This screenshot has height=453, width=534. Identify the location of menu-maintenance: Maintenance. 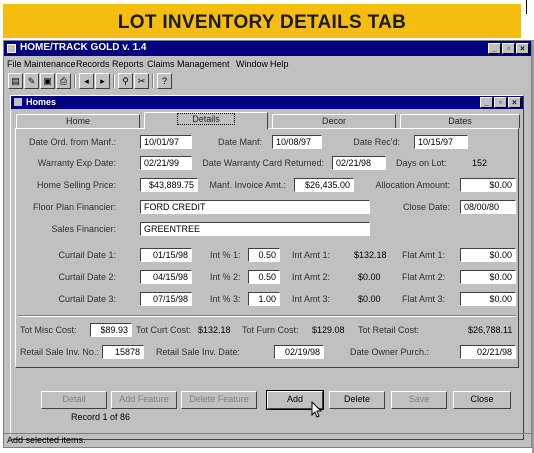
(50, 64).